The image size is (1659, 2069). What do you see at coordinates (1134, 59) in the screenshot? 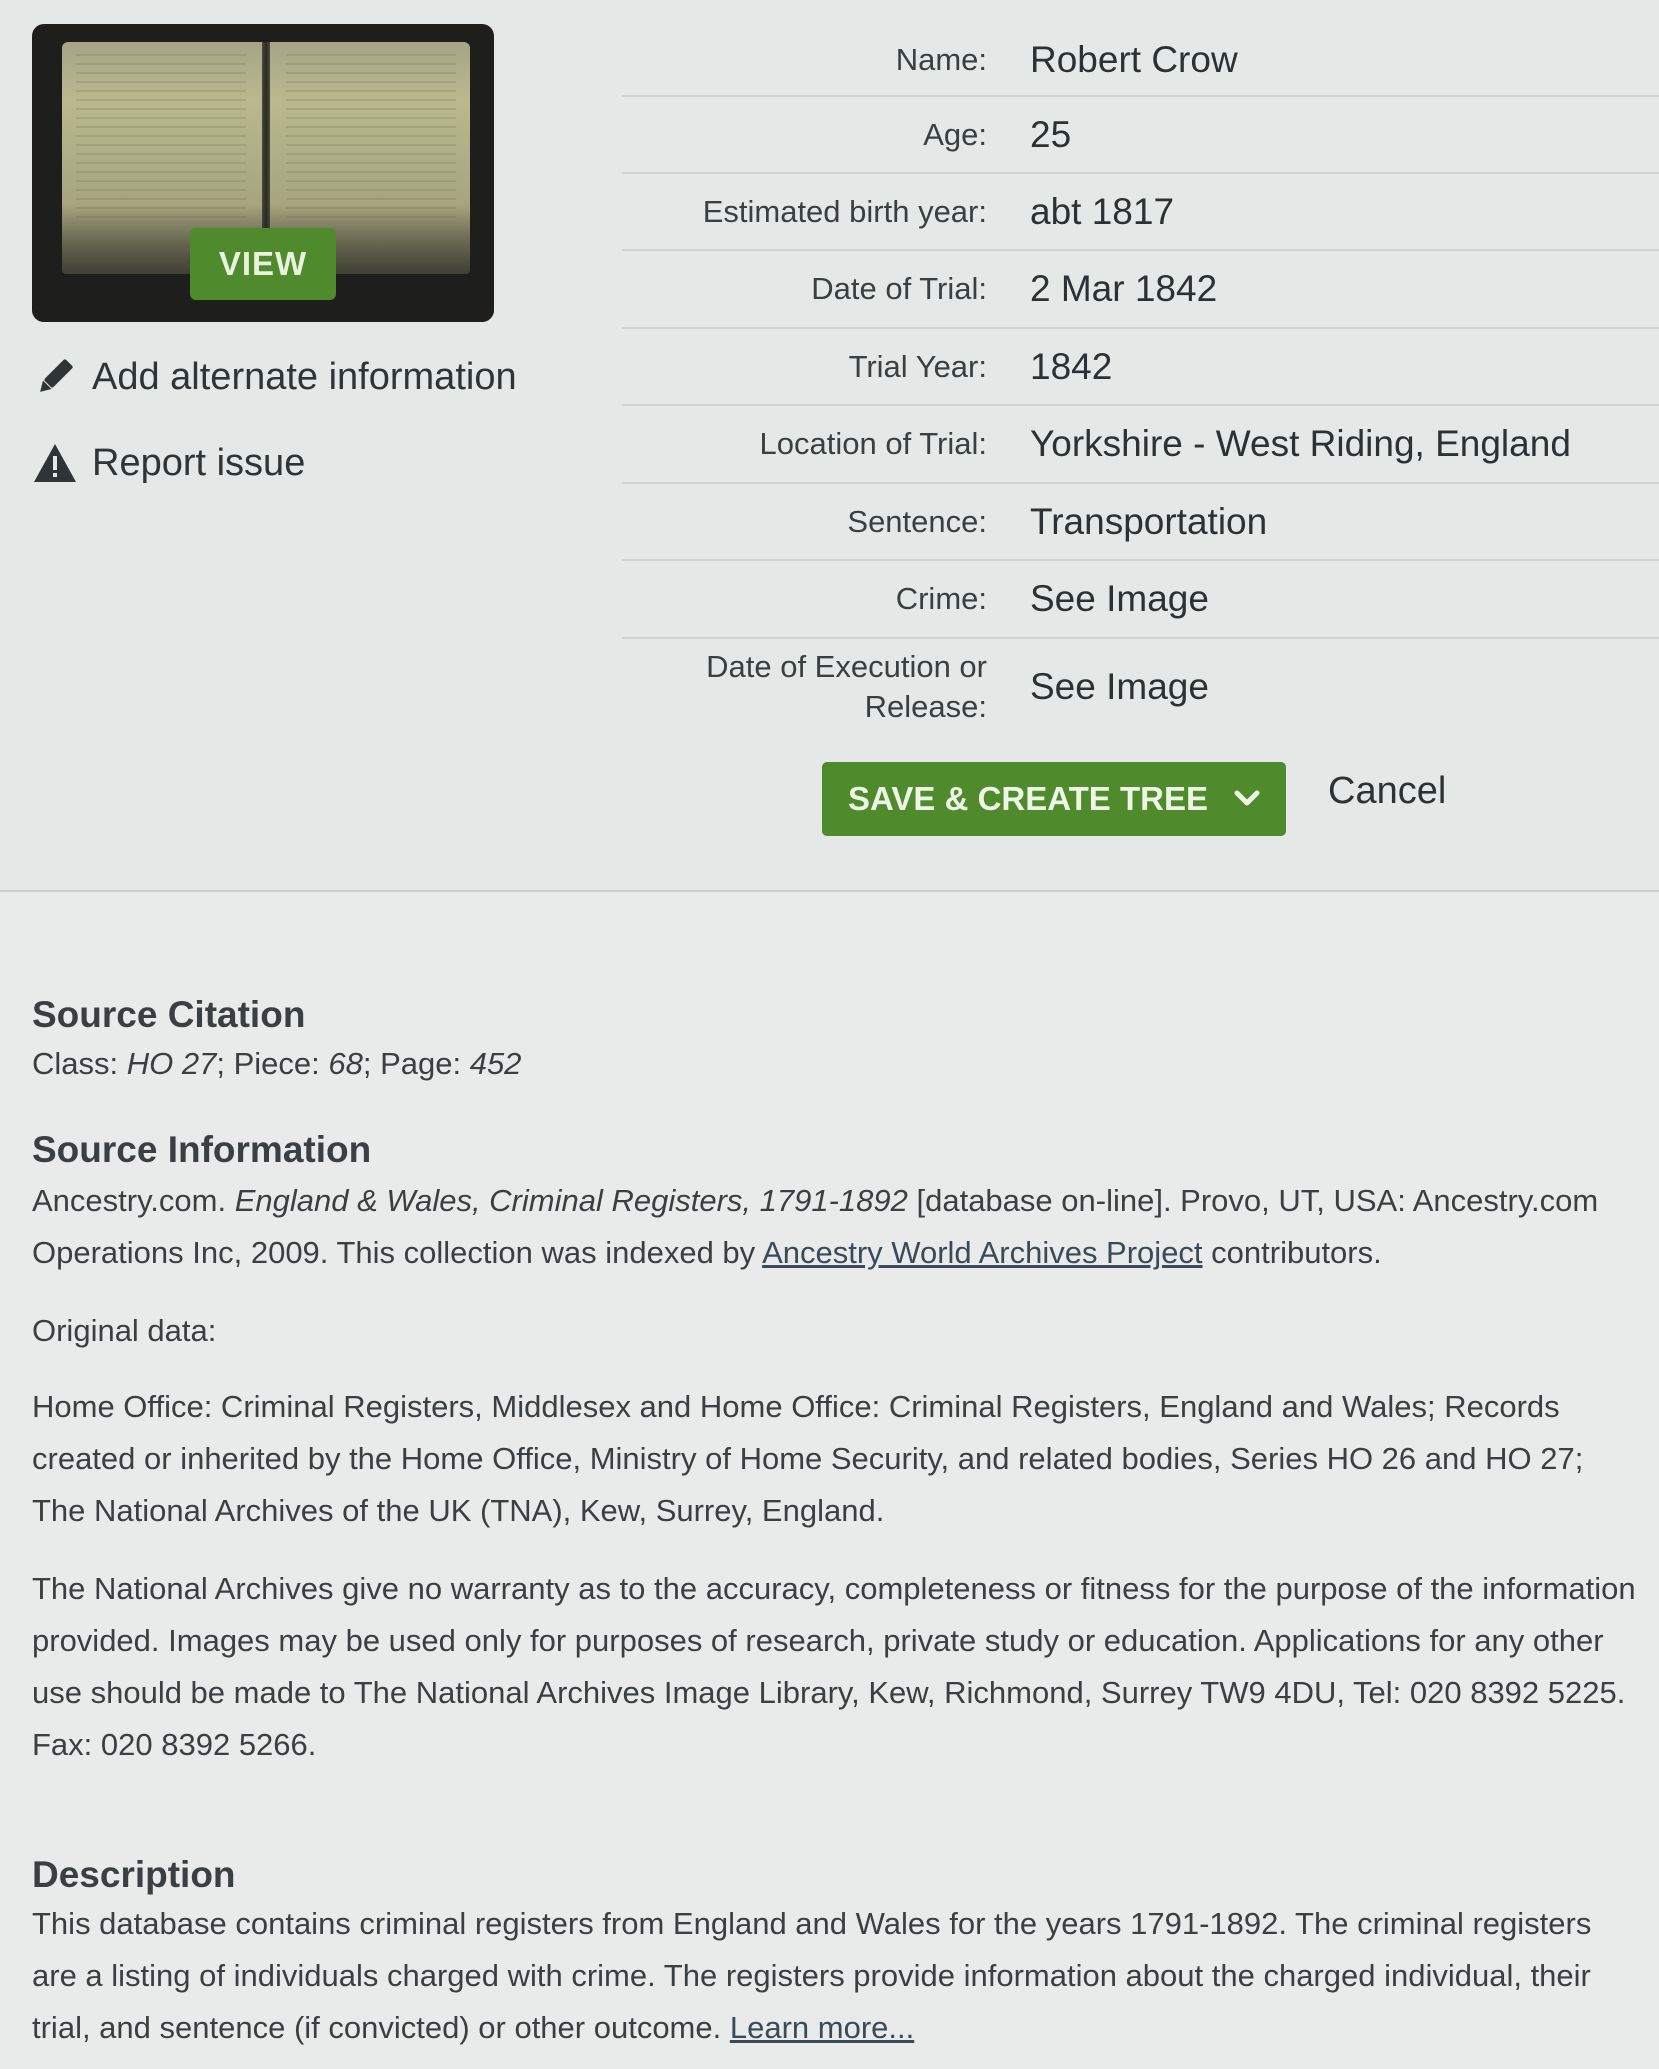
I see `fact-value-name: Robert Crow` at bounding box center [1134, 59].